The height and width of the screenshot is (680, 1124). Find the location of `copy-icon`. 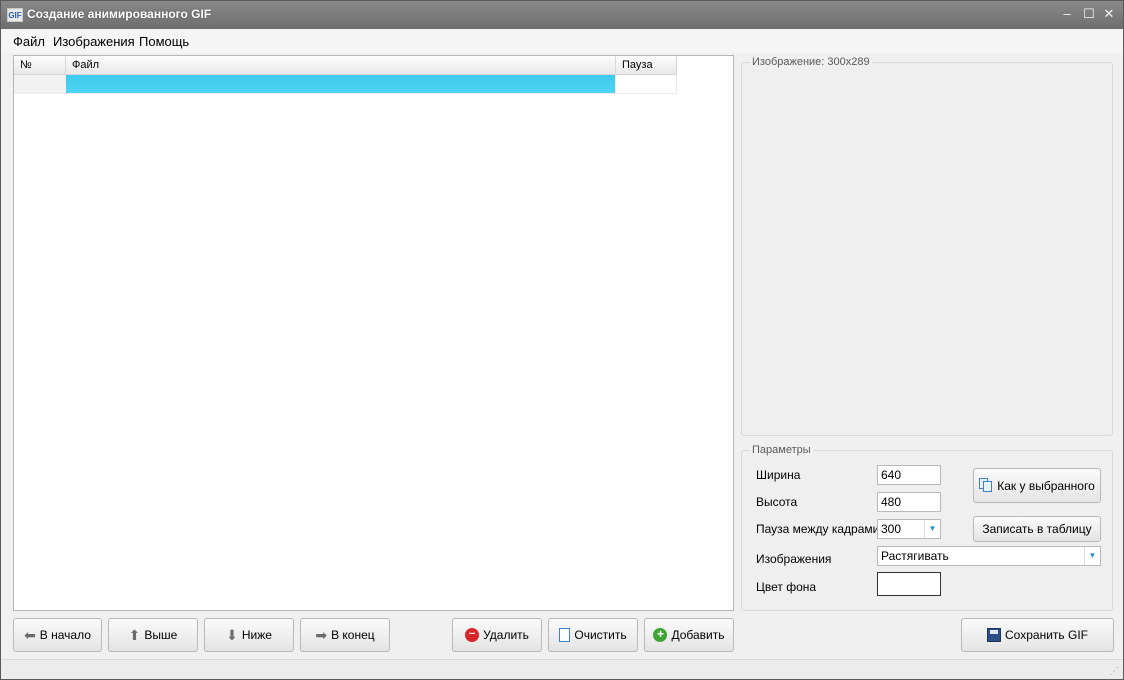

copy-icon is located at coordinates (986, 485).